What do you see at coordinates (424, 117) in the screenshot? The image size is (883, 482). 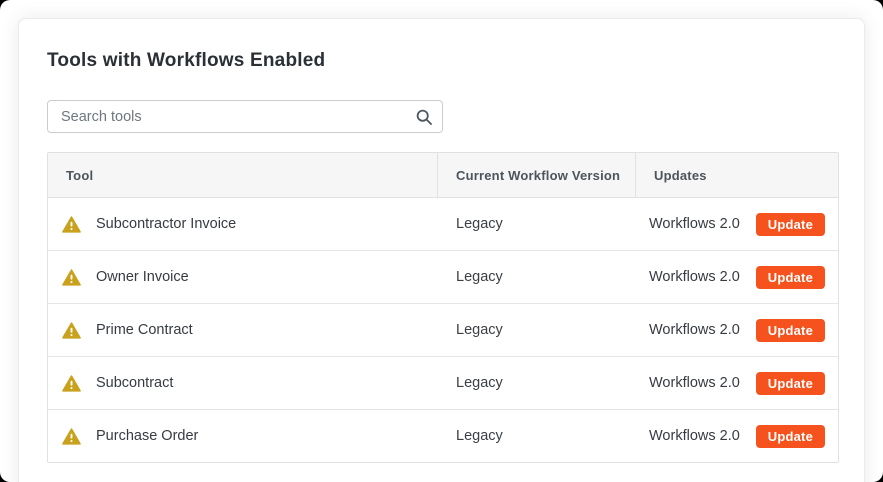 I see `search-icon` at bounding box center [424, 117].